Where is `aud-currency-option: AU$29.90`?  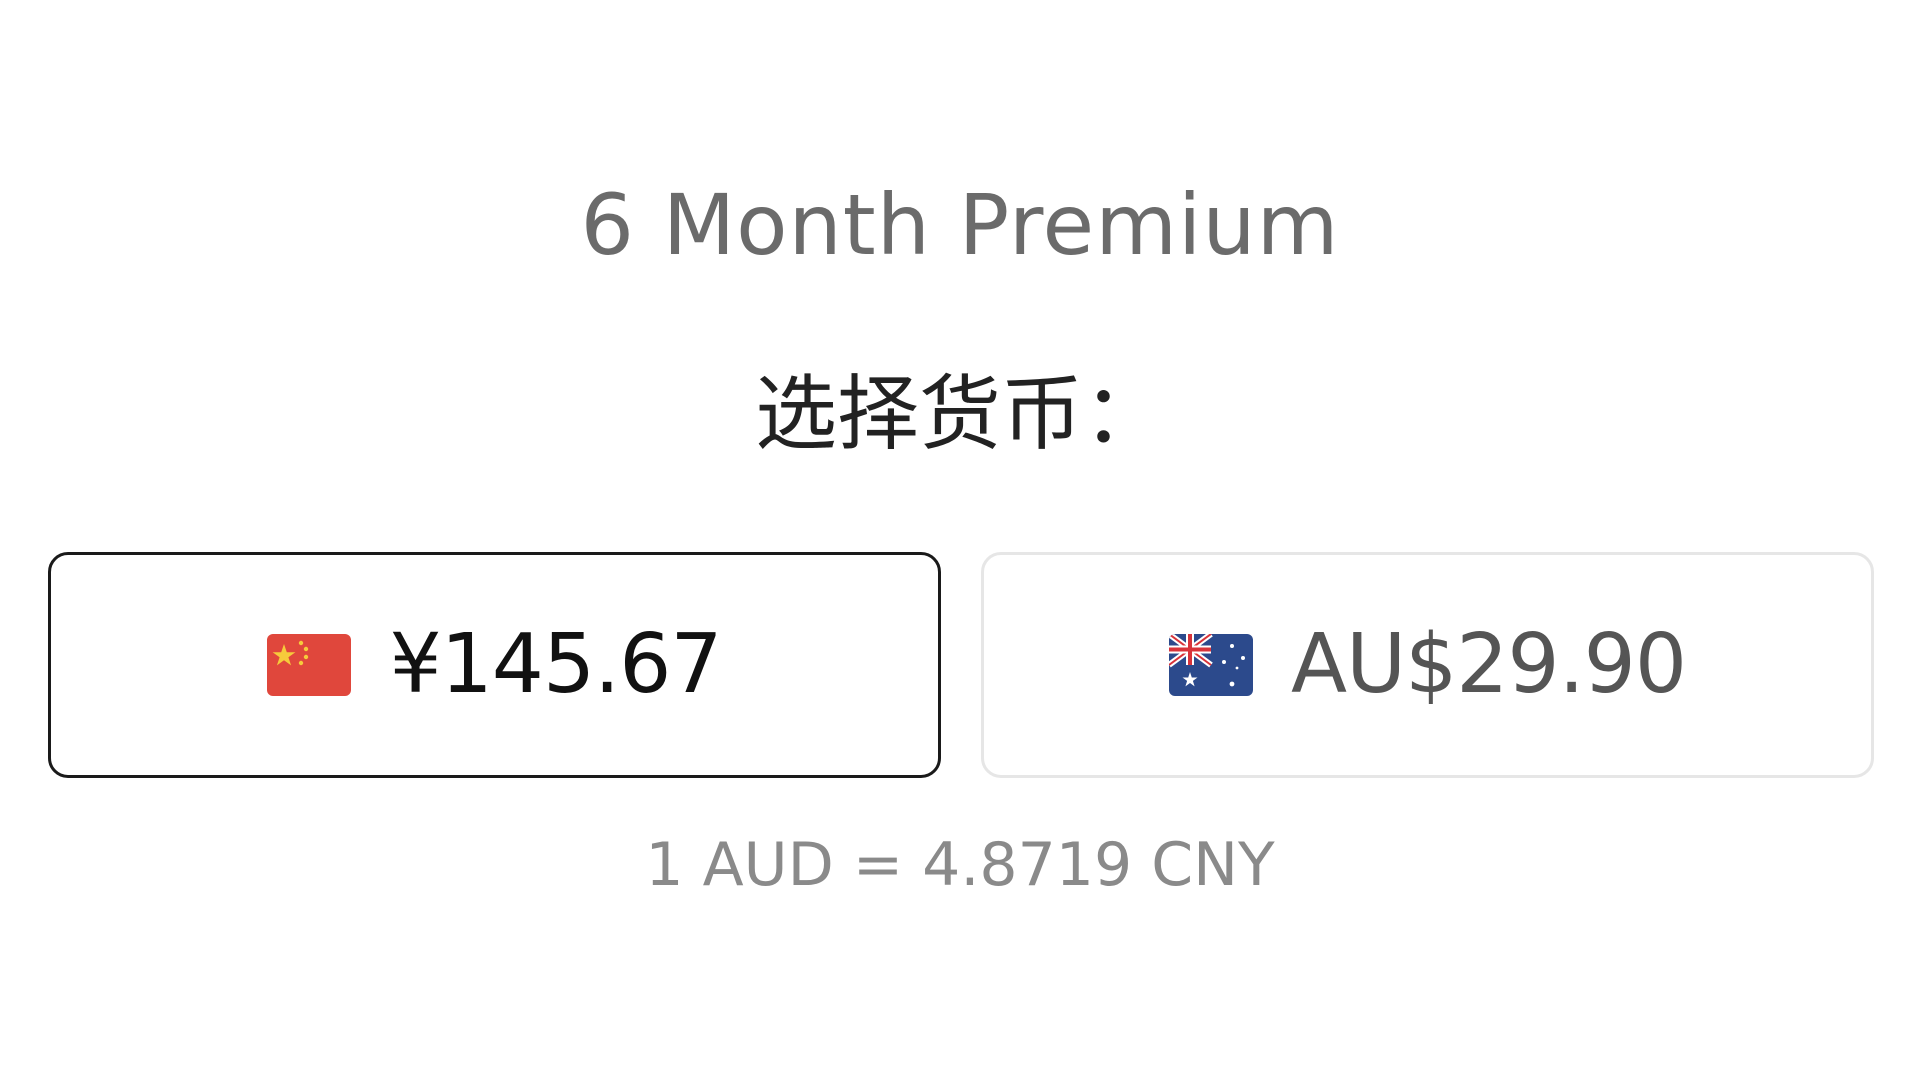 aud-currency-option: AU$29.90 is located at coordinates (1427, 665).